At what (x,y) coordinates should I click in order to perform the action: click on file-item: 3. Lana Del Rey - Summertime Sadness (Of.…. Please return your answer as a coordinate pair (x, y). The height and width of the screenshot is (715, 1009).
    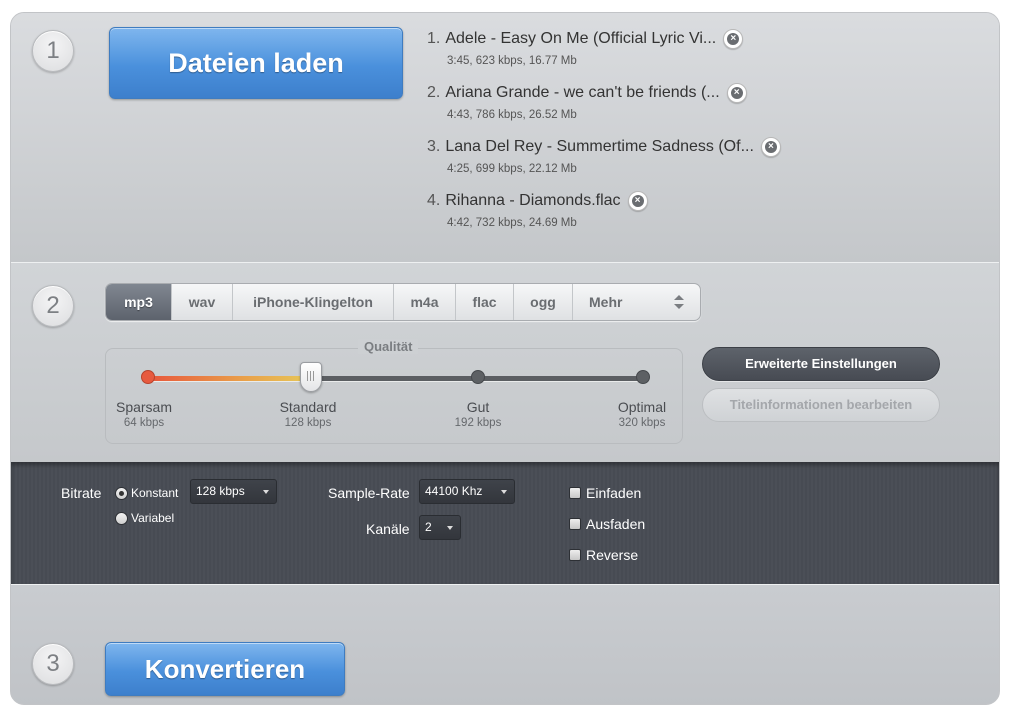
    Looking at the image, I should click on (627, 162).